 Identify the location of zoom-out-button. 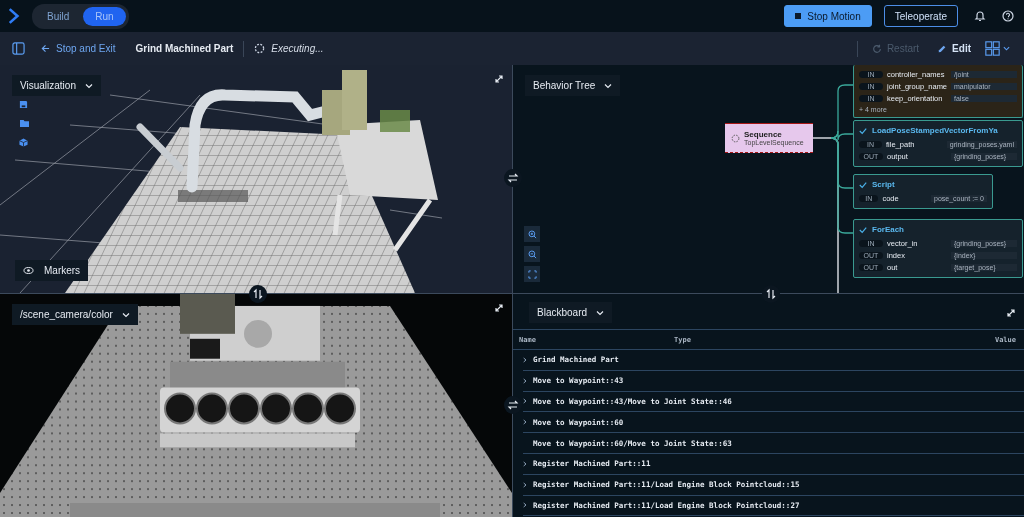
(532, 254).